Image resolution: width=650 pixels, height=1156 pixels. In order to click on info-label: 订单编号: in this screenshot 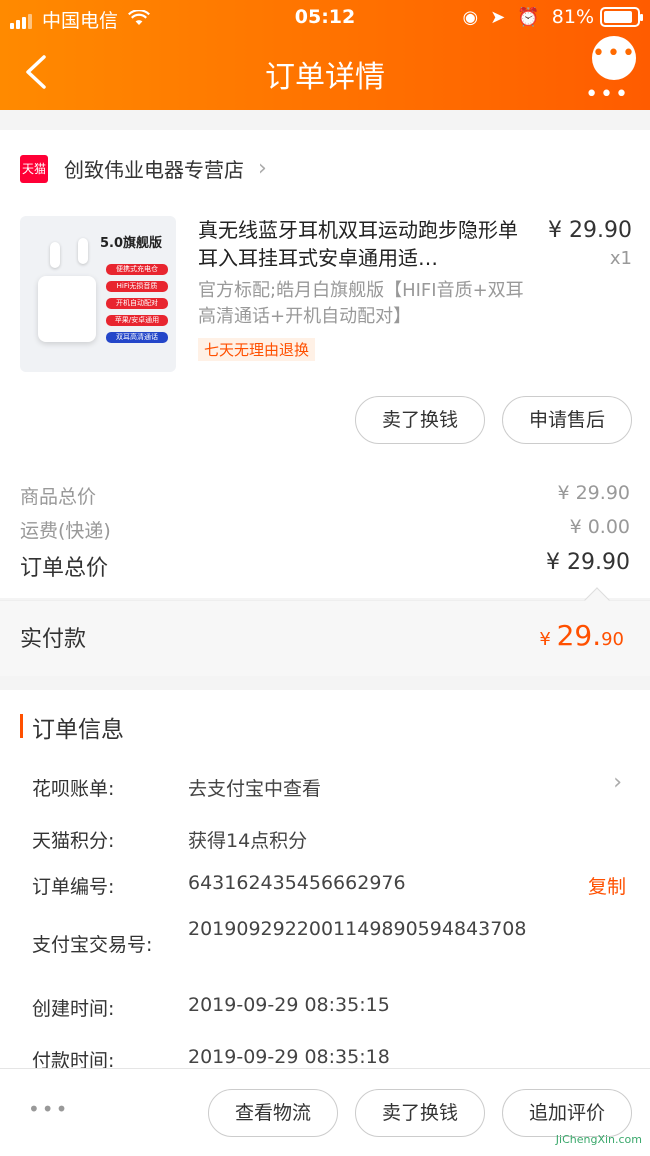, I will do `click(73, 887)`.